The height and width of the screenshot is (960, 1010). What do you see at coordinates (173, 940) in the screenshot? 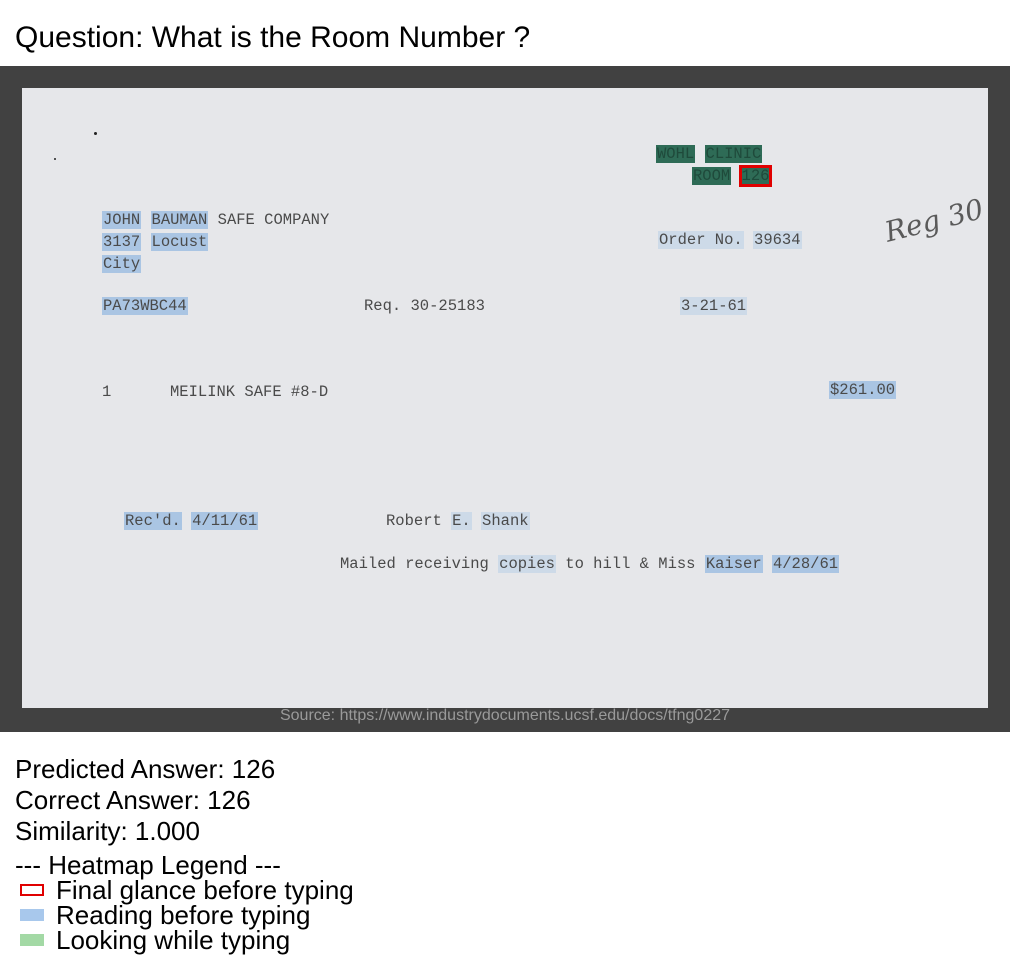
I see `legend-label: Looking while typing` at bounding box center [173, 940].